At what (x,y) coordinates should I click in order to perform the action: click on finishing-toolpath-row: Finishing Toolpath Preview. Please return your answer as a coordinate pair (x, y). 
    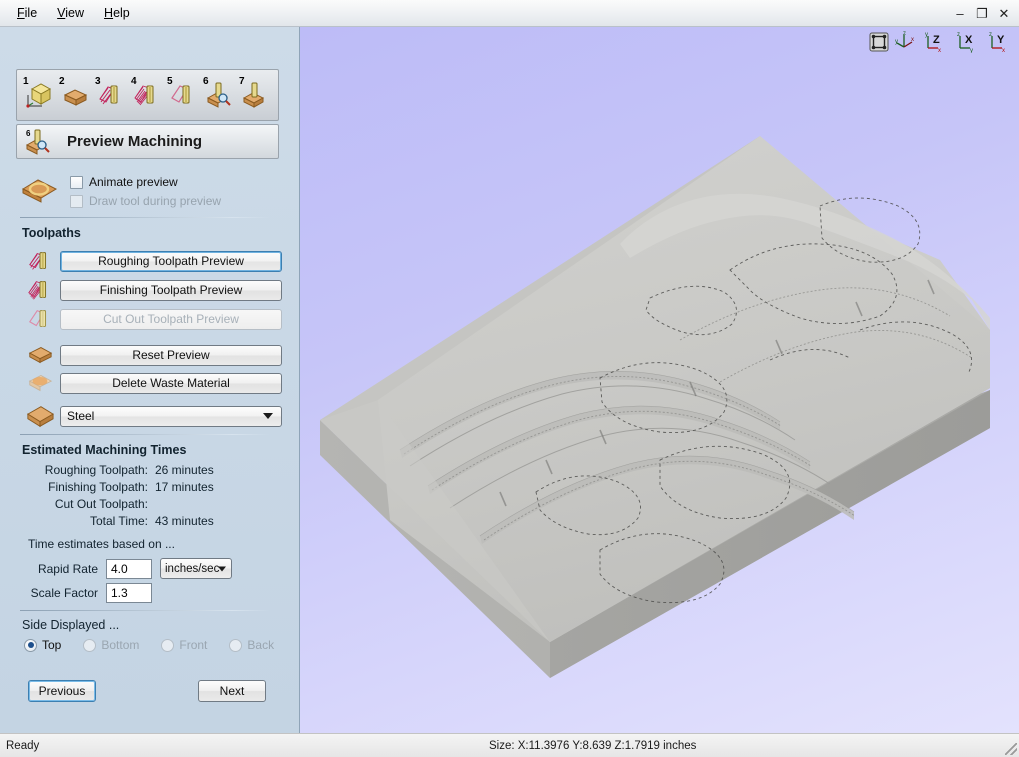
    Looking at the image, I should click on (151, 290).